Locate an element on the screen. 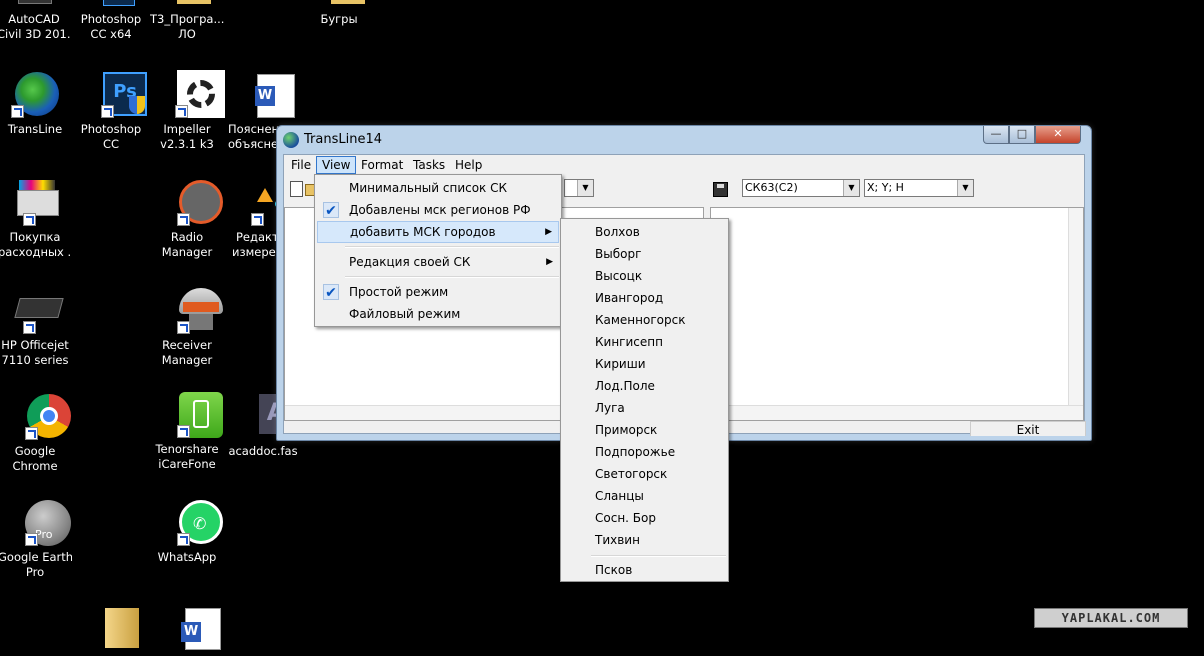 The image size is (1204, 656). menu-format: Format is located at coordinates (382, 165).